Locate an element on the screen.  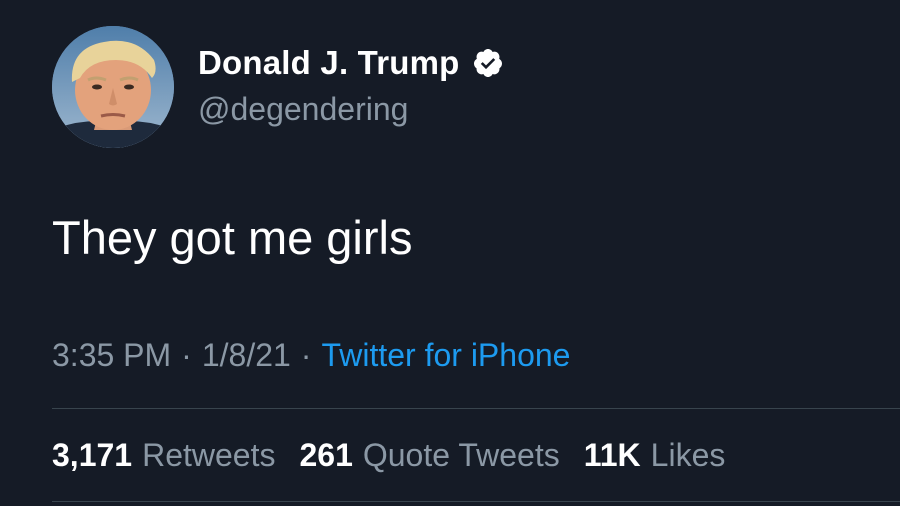
avatar is located at coordinates (113, 87).